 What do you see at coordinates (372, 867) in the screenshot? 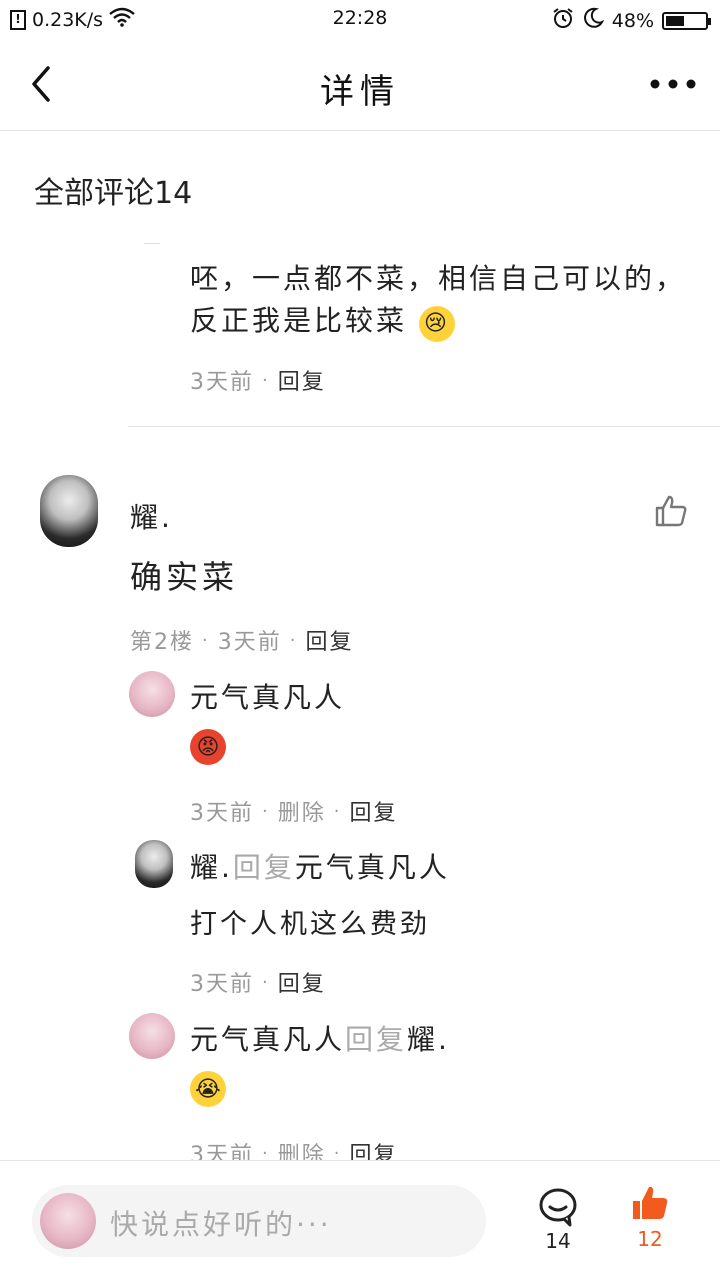
I see `reply-target: 元气真凡人` at bounding box center [372, 867].